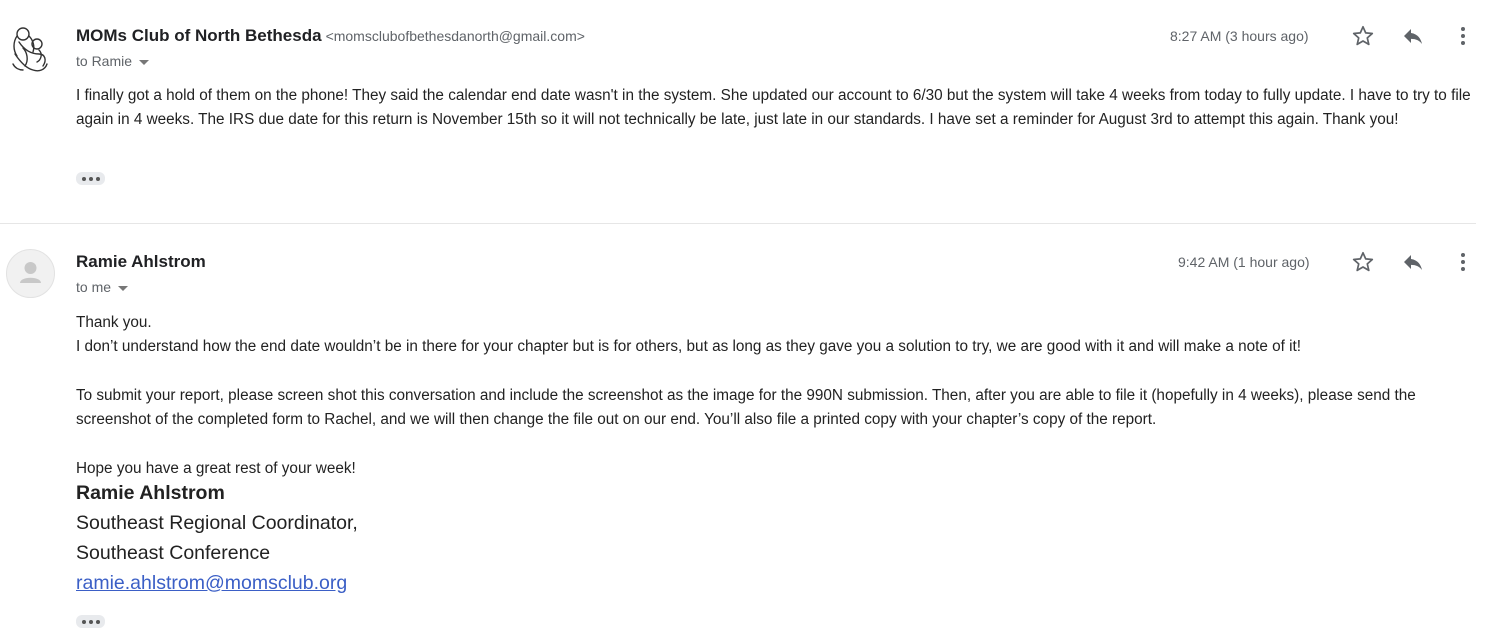 The image size is (1487, 628). What do you see at coordinates (104, 61) in the screenshot?
I see `recipients-label: to Ramie` at bounding box center [104, 61].